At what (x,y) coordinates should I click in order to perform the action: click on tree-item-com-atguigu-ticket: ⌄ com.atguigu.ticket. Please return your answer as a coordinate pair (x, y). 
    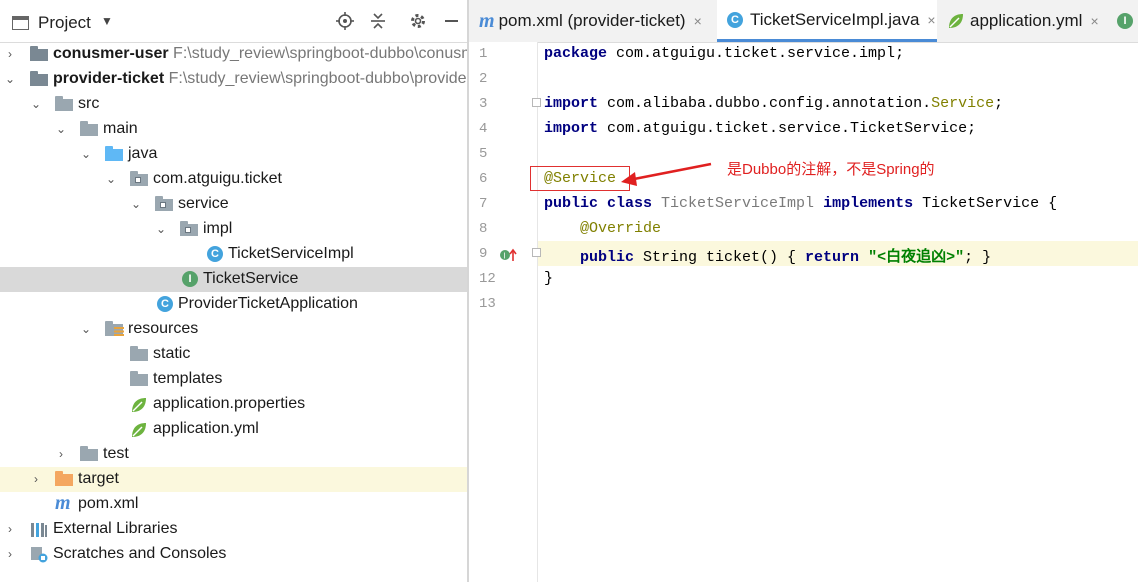
    Looking at the image, I should click on (233, 179).